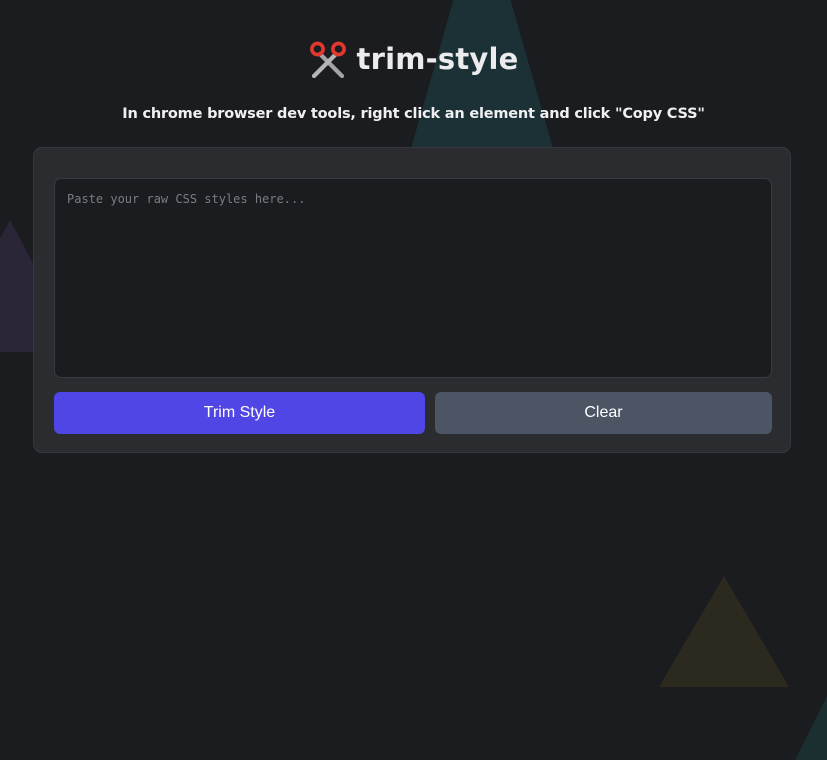 This screenshot has width=827, height=760. What do you see at coordinates (724, 631) in the screenshot?
I see `background-triangle-amber` at bounding box center [724, 631].